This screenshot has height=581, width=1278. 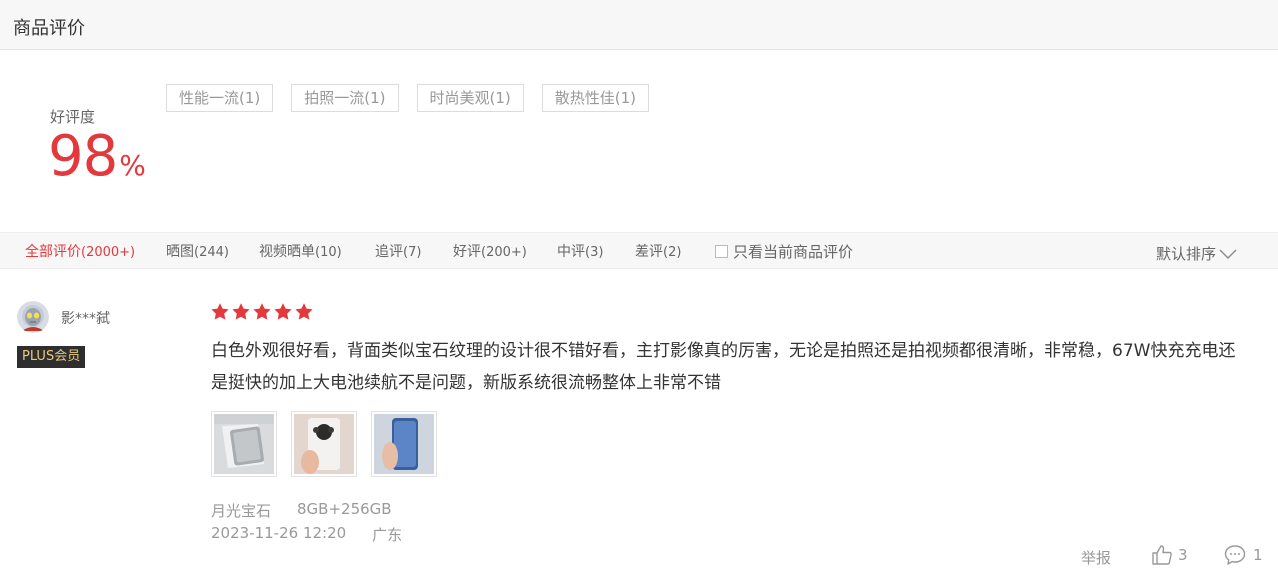 What do you see at coordinates (407, 98) in the screenshot?
I see `tag-list: 性能一流(1) 拍照一流(1) 时尚美观(1) 散热性佳(1)` at bounding box center [407, 98].